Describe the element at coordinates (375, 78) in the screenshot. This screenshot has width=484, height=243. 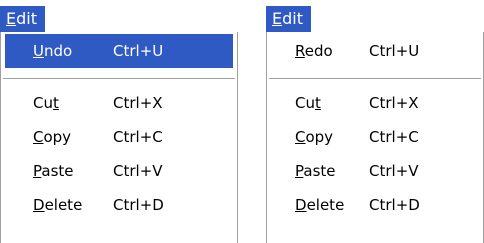
I see `right-menu-separator` at that location.